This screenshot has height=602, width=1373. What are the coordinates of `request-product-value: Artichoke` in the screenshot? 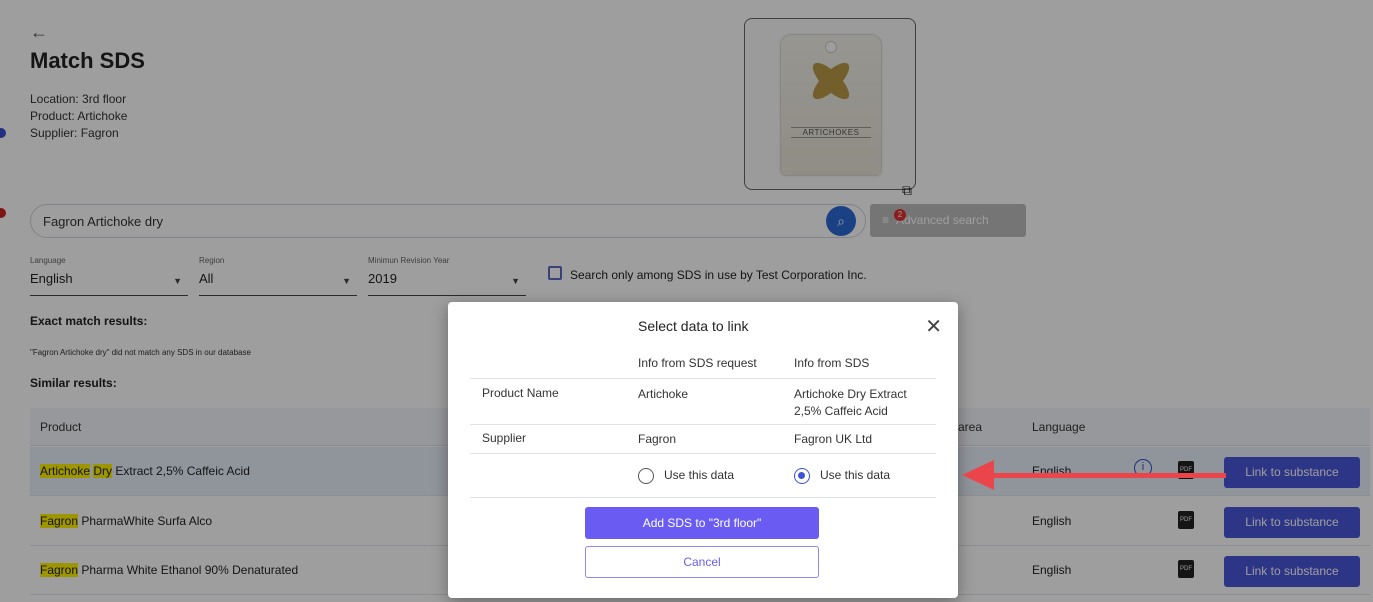 It's located at (663, 394).